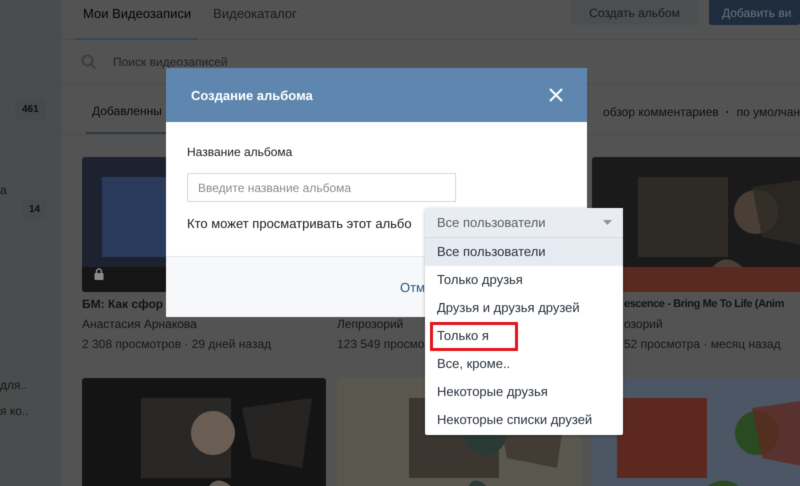 The image size is (800, 486). I want to click on privacy-select: Все пользователи, so click(524, 223).